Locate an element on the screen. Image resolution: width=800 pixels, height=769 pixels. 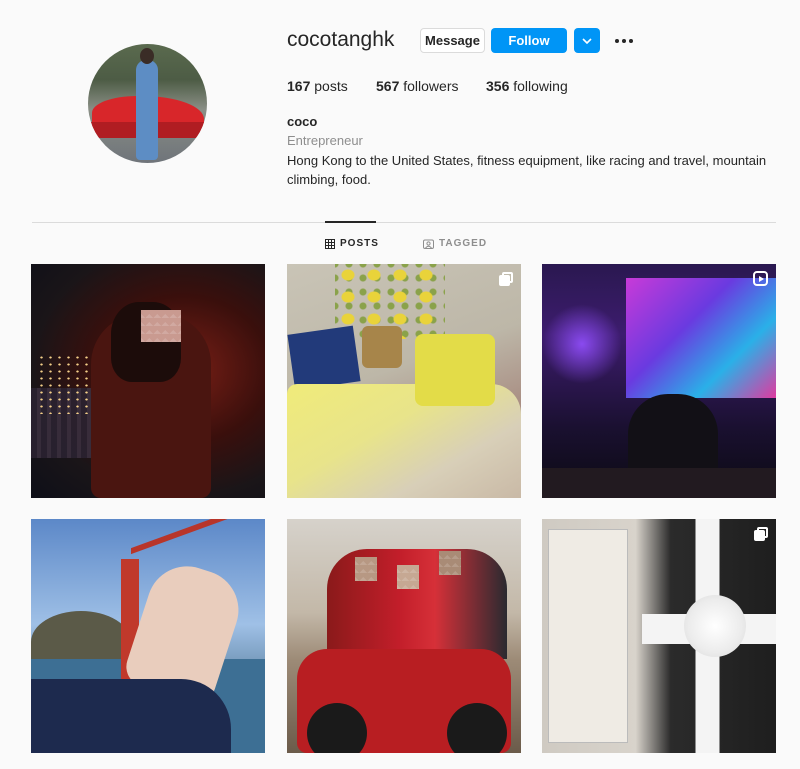
avatar-head-shape is located at coordinates (147, 56).